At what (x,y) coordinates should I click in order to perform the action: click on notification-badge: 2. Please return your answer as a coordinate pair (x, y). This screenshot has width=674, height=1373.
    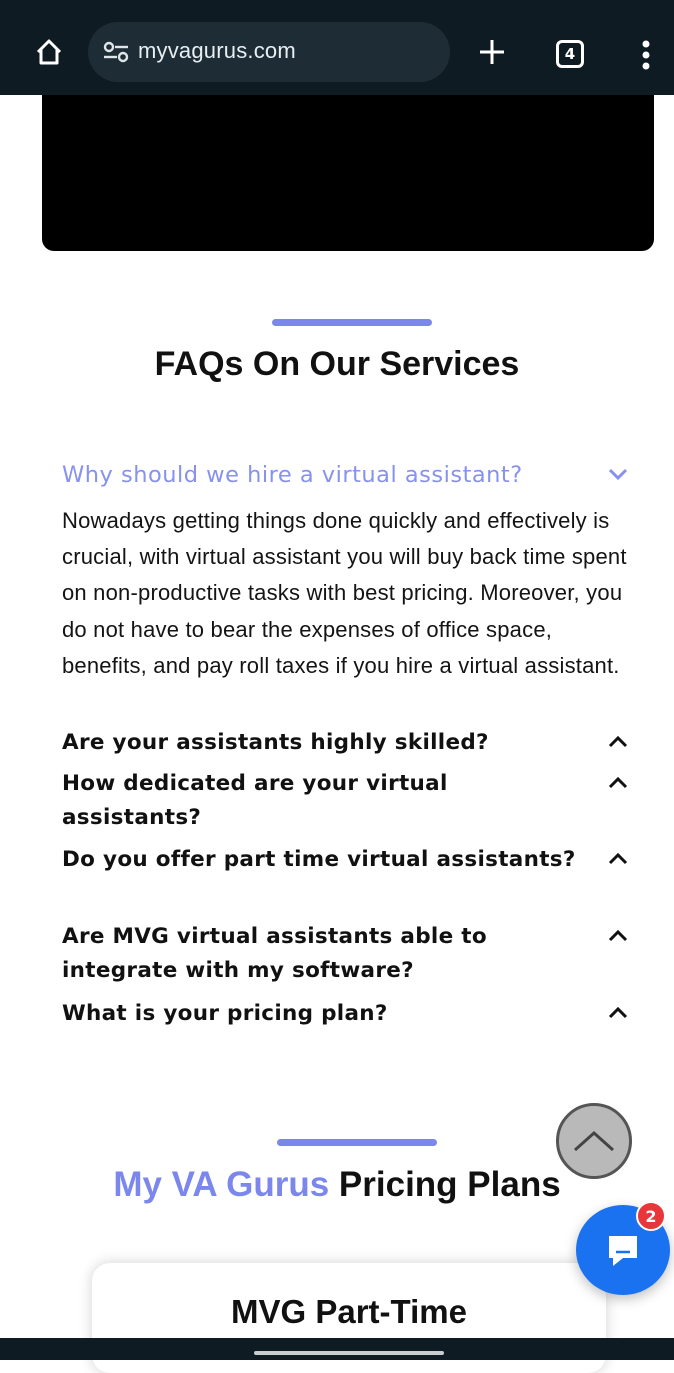
    Looking at the image, I should click on (651, 1216).